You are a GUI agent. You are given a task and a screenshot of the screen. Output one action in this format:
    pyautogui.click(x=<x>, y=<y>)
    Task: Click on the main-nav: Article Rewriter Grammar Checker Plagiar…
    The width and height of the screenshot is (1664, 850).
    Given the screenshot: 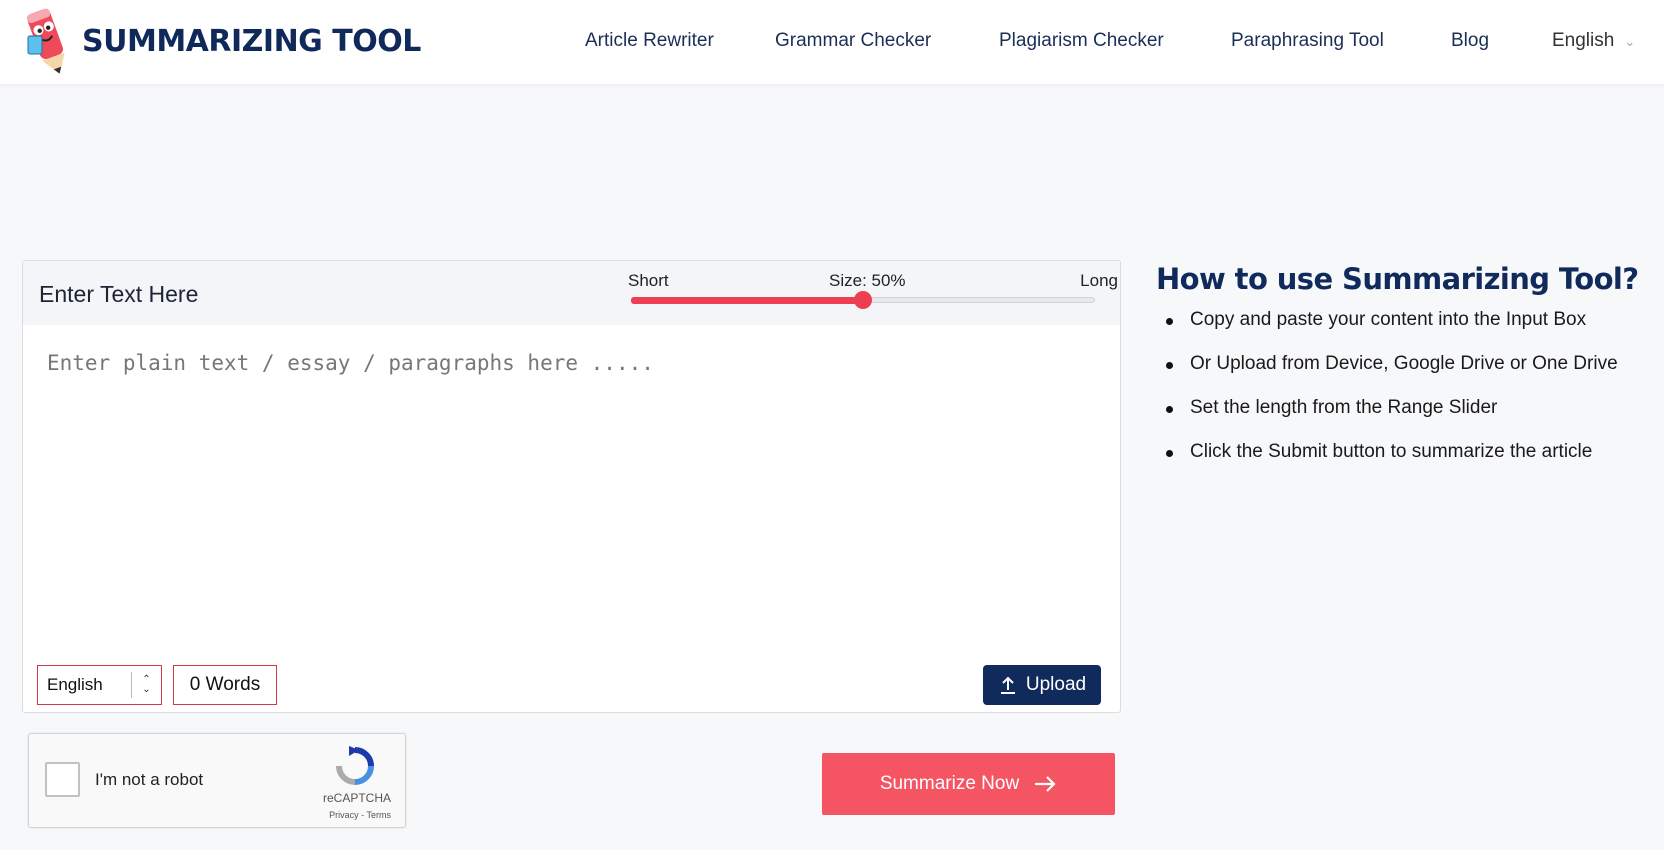 What is the action you would take?
    pyautogui.click(x=832, y=45)
    